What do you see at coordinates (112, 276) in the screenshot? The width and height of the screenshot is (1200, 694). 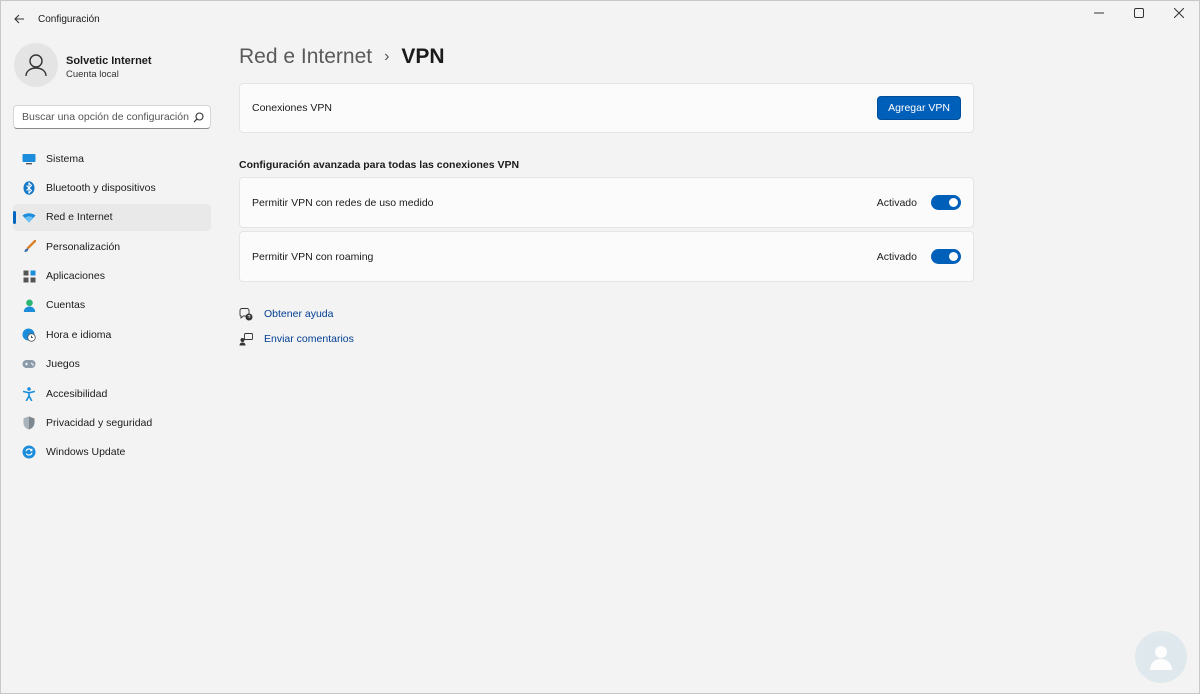 I see `sidebar-item-aplicaciones: Aplicaciones` at bounding box center [112, 276].